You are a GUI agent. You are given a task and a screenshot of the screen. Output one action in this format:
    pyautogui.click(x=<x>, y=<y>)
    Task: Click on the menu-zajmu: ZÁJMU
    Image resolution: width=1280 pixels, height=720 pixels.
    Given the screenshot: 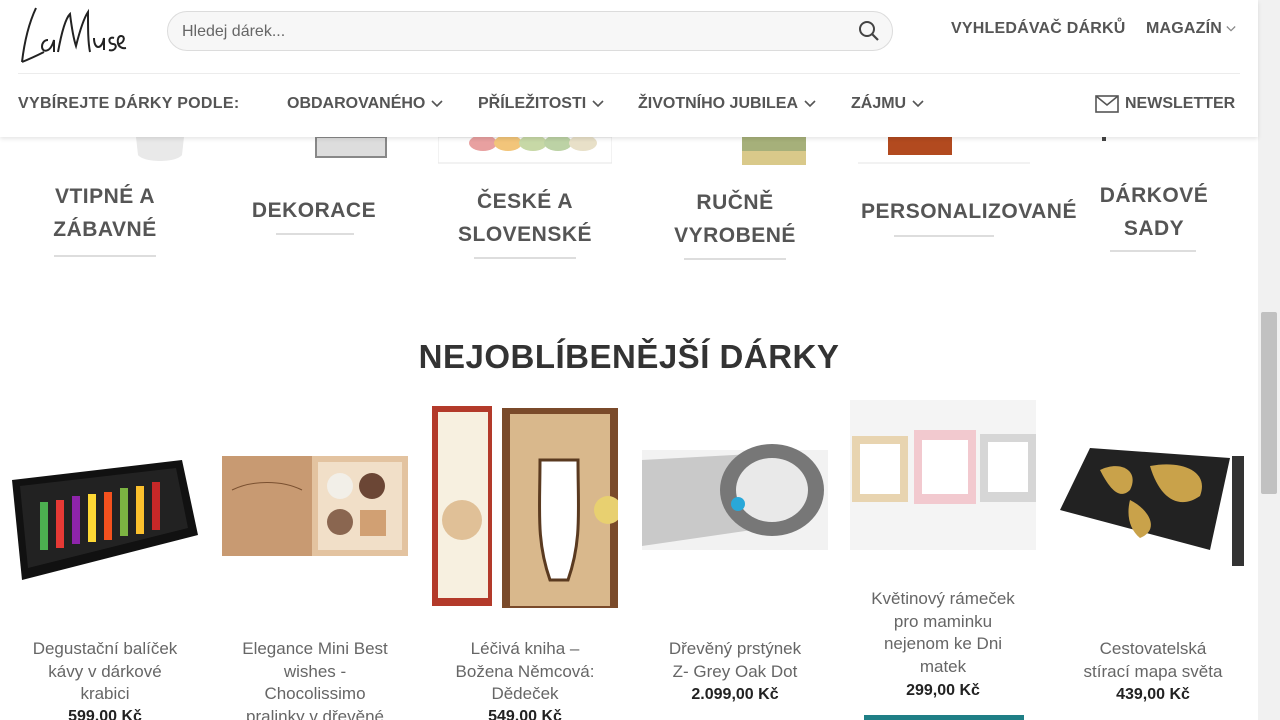 What is the action you would take?
    pyautogui.click(x=887, y=104)
    